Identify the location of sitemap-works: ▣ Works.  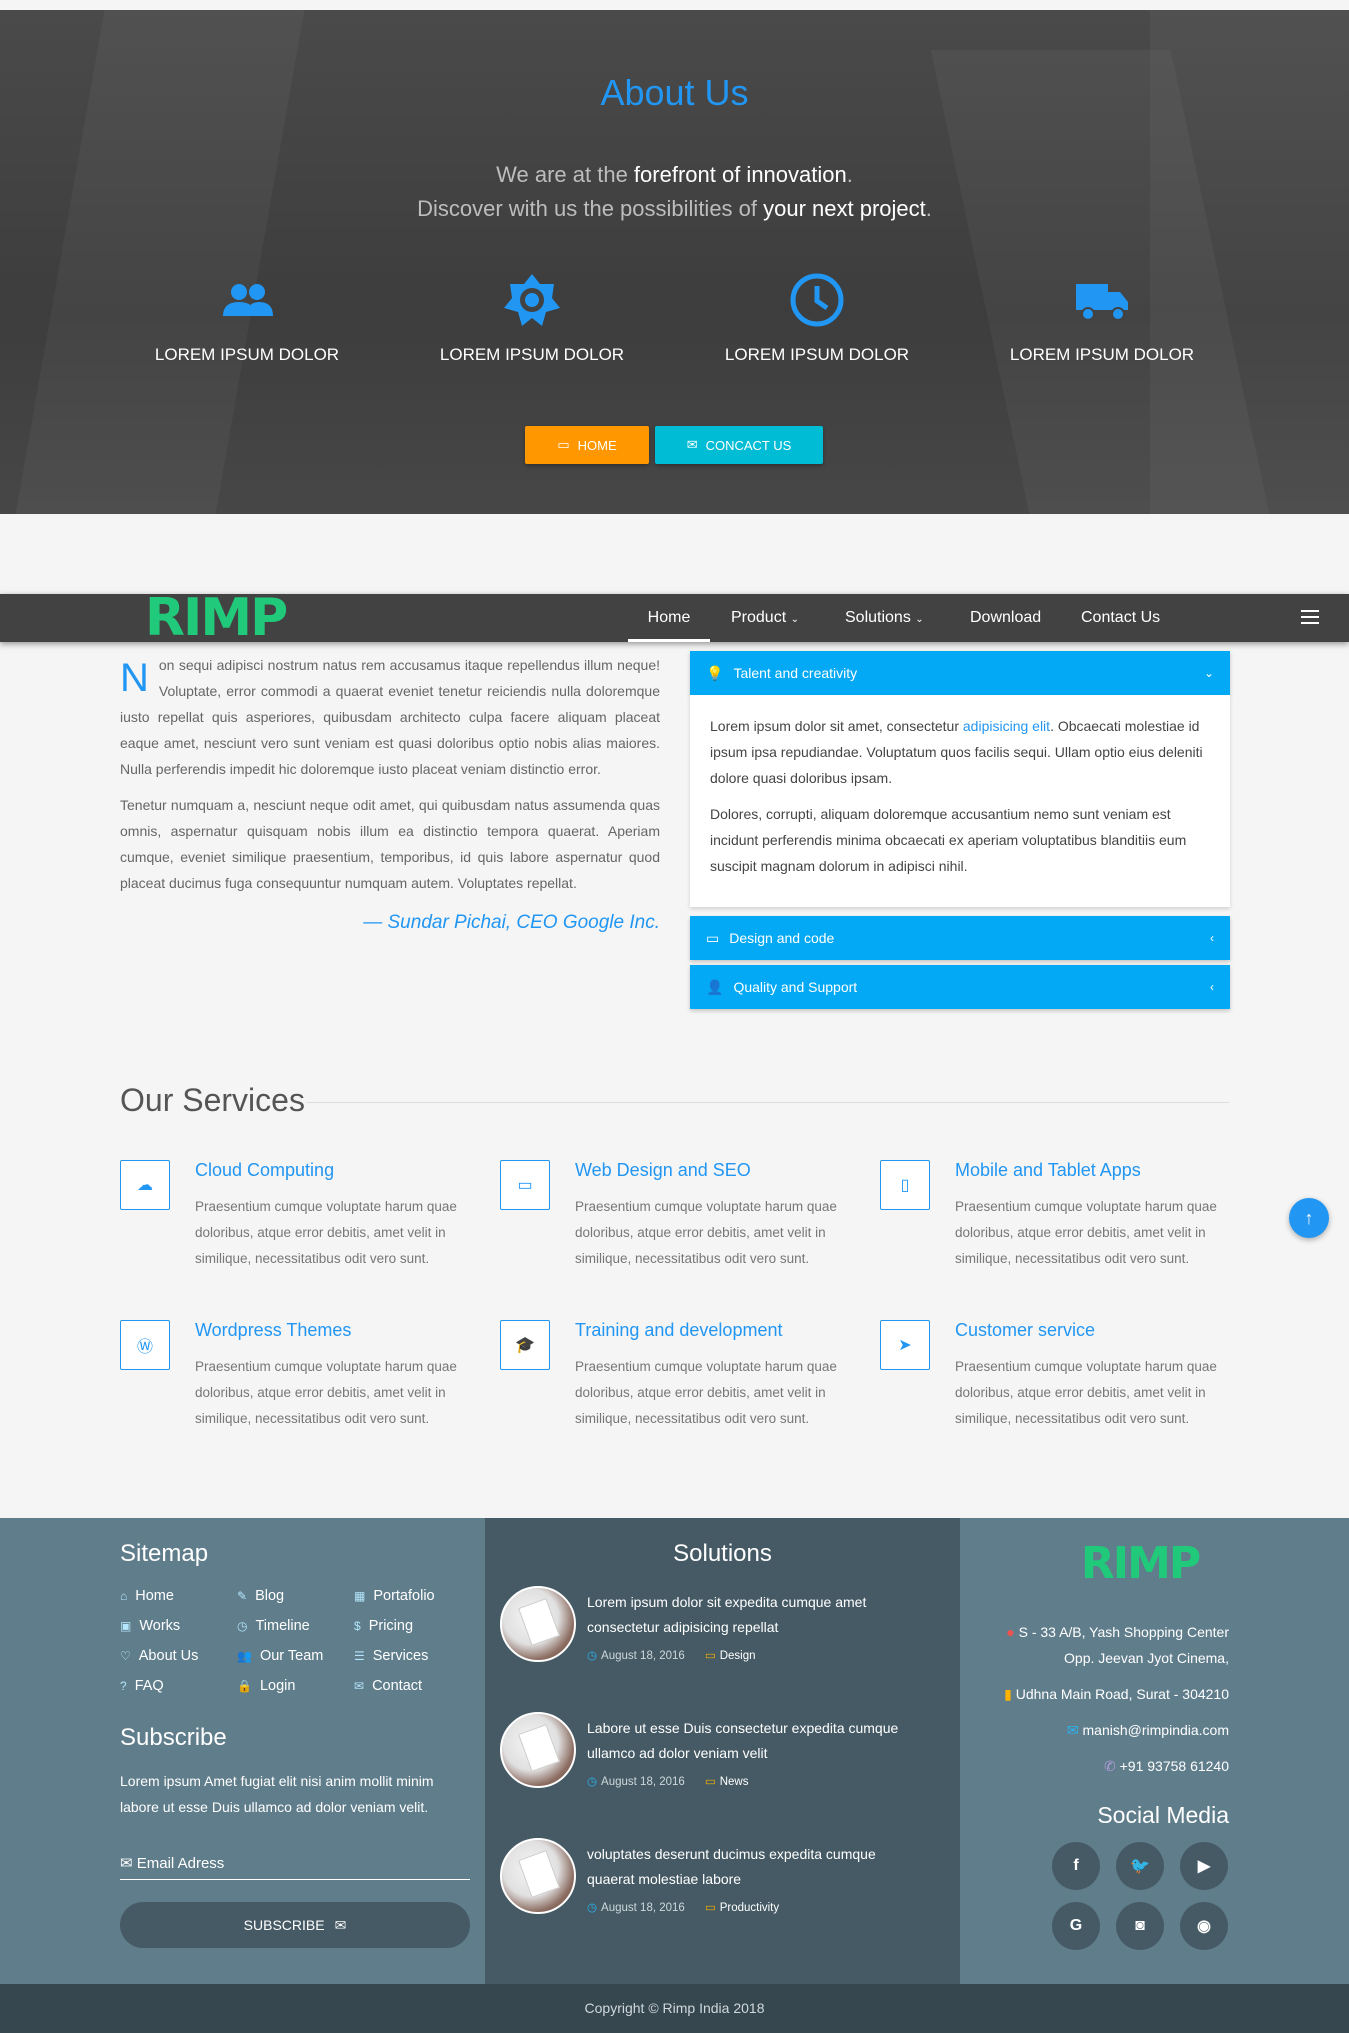
(150, 1626).